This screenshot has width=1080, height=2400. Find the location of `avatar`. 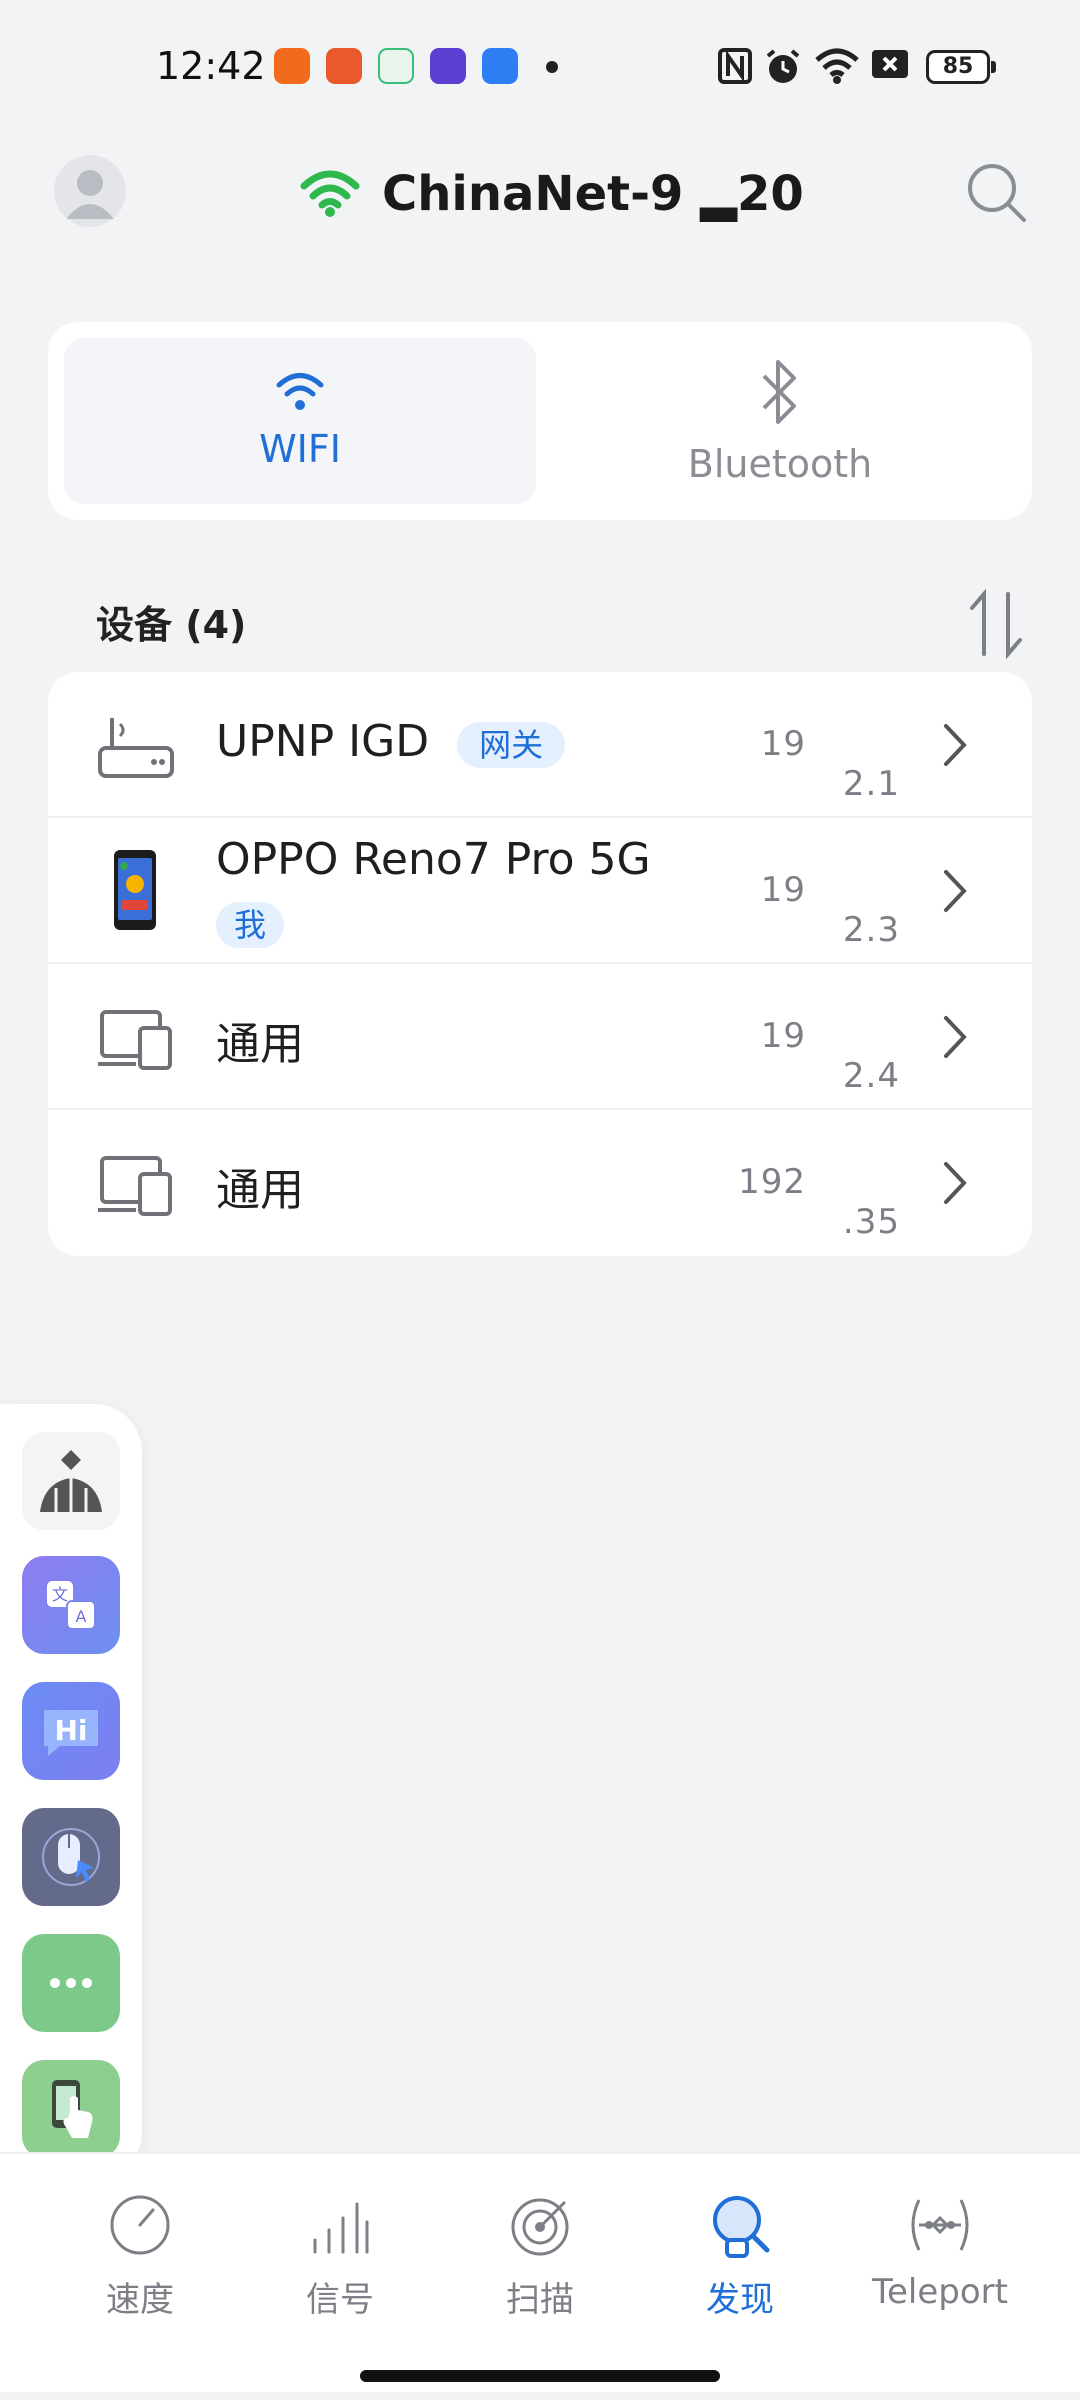

avatar is located at coordinates (90, 191).